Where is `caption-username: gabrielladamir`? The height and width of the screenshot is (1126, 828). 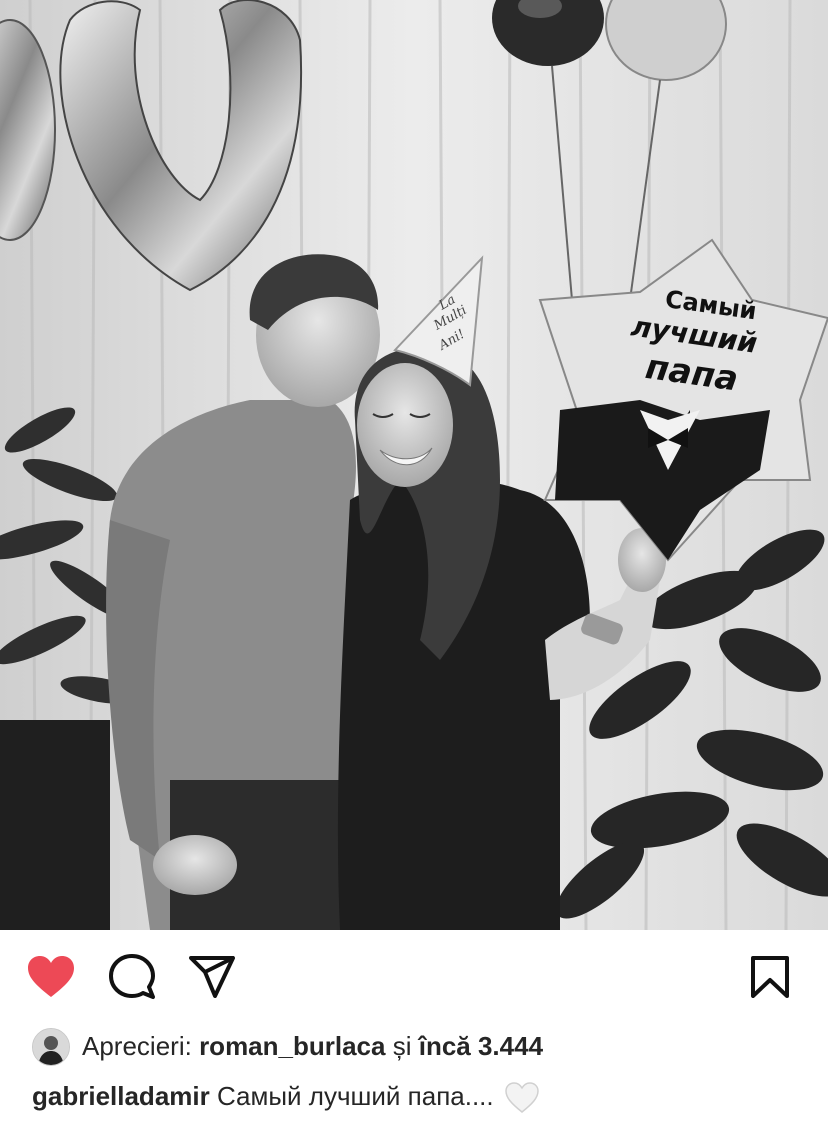 caption-username: gabrielladamir is located at coordinates (121, 1096).